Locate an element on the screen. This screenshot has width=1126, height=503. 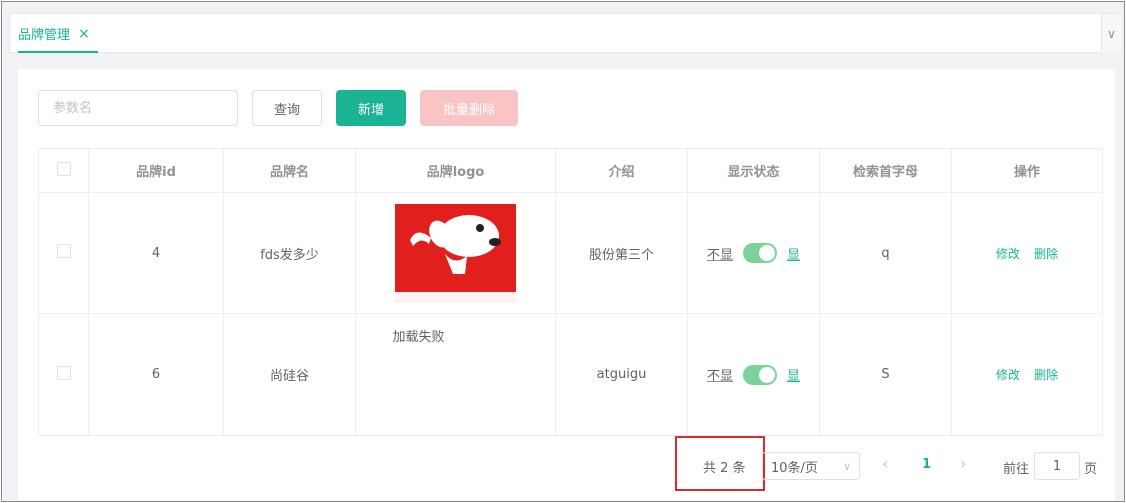
tab-brand-management: 品牌管理 × is located at coordinates (54, 33).